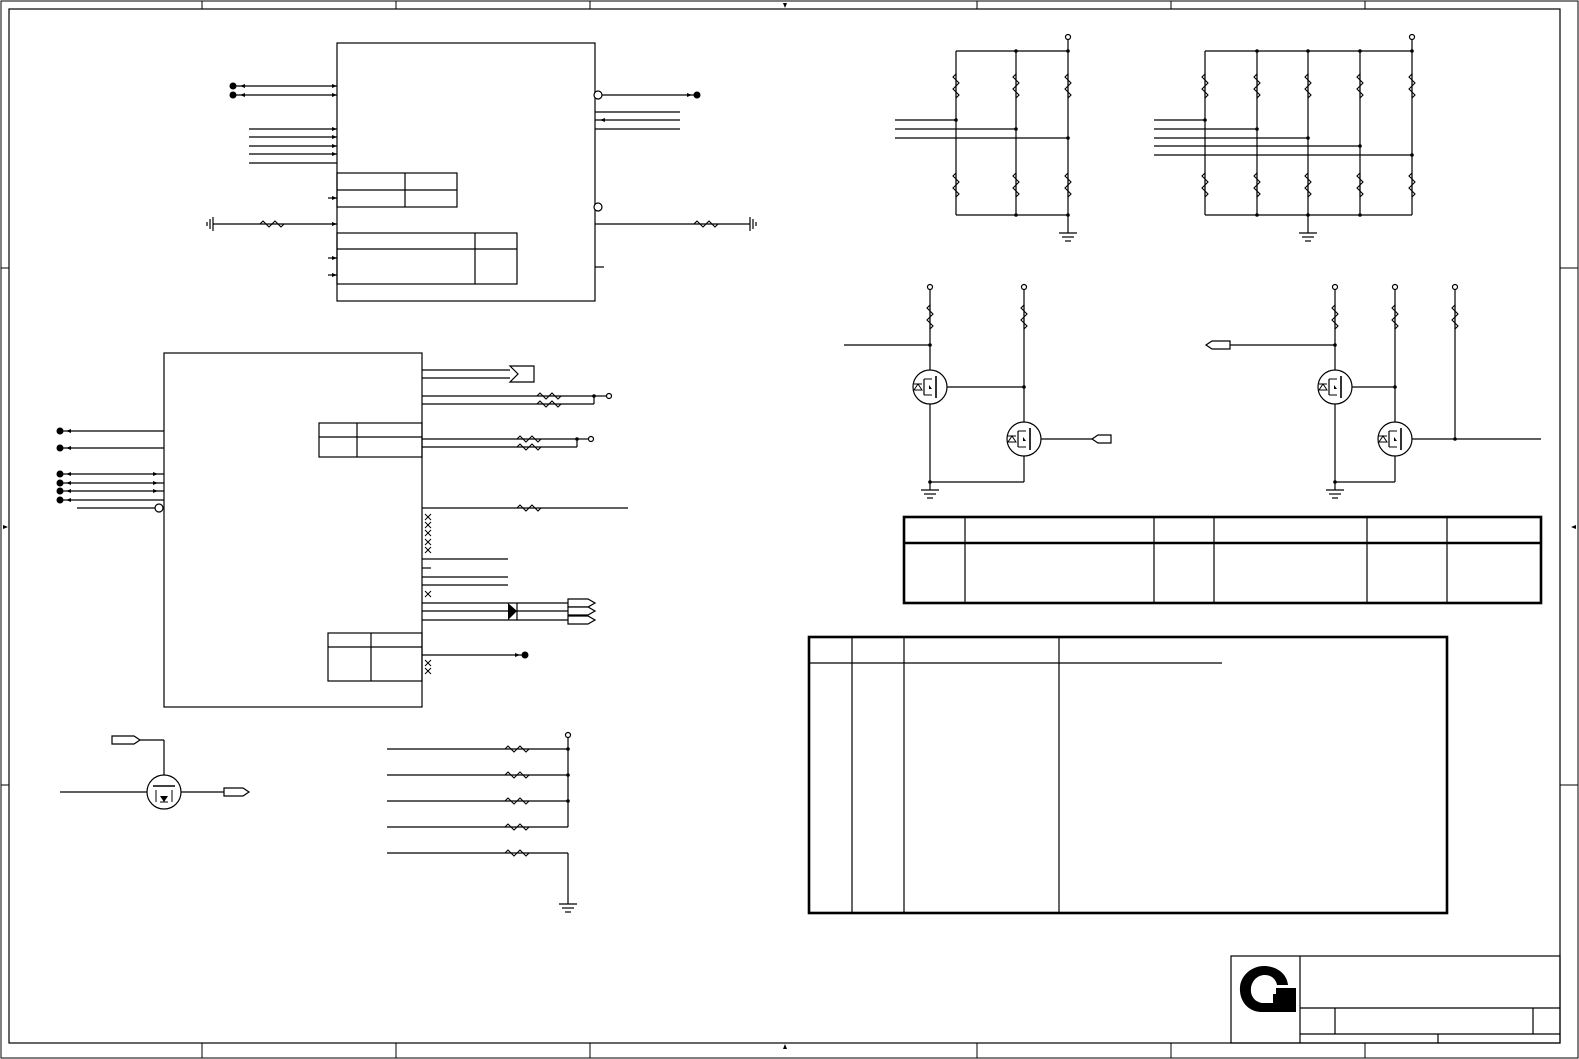 Image resolution: width=1579 pixels, height=1059 pixels. I want to click on company-logo-icon, so click(1267, 989).